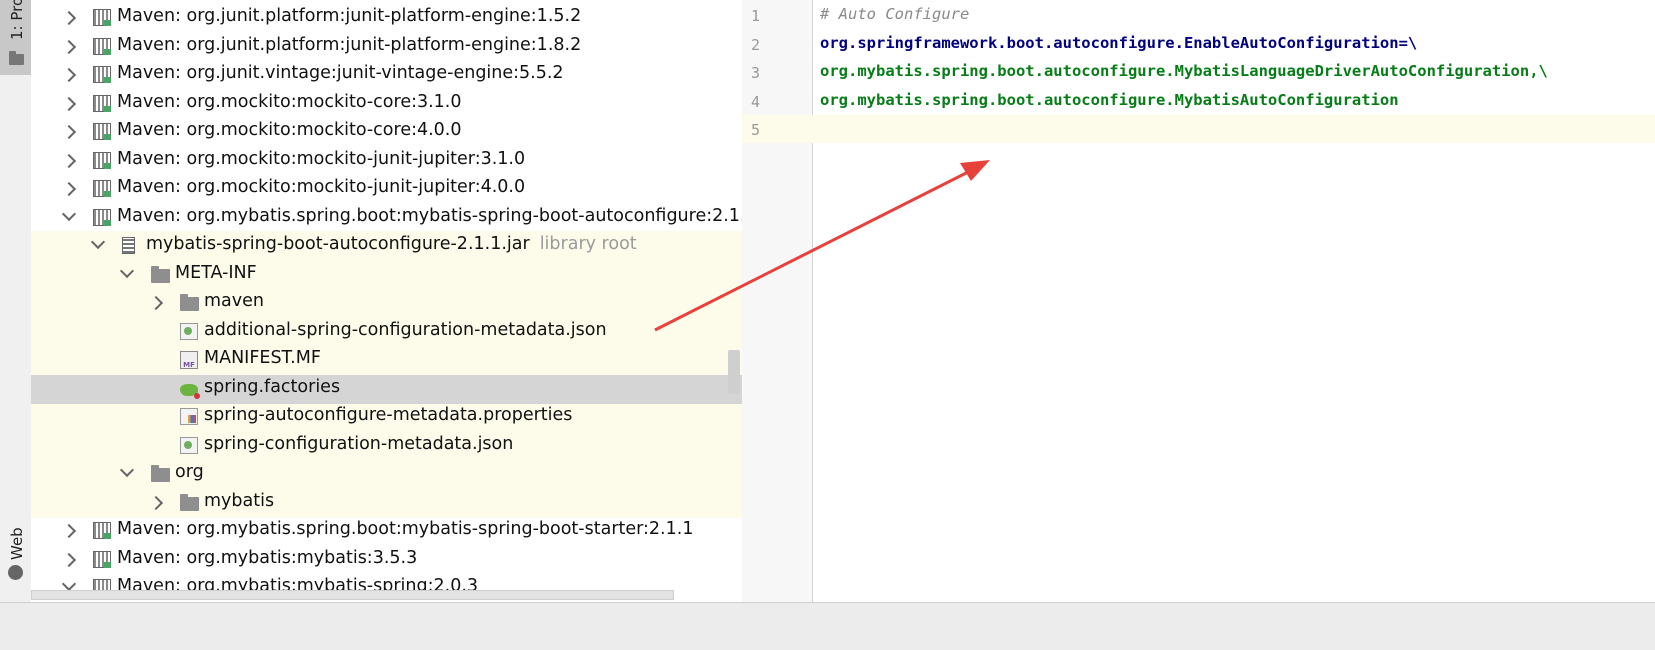 The height and width of the screenshot is (650, 1655). What do you see at coordinates (756, 16) in the screenshot?
I see `line-number: 1` at bounding box center [756, 16].